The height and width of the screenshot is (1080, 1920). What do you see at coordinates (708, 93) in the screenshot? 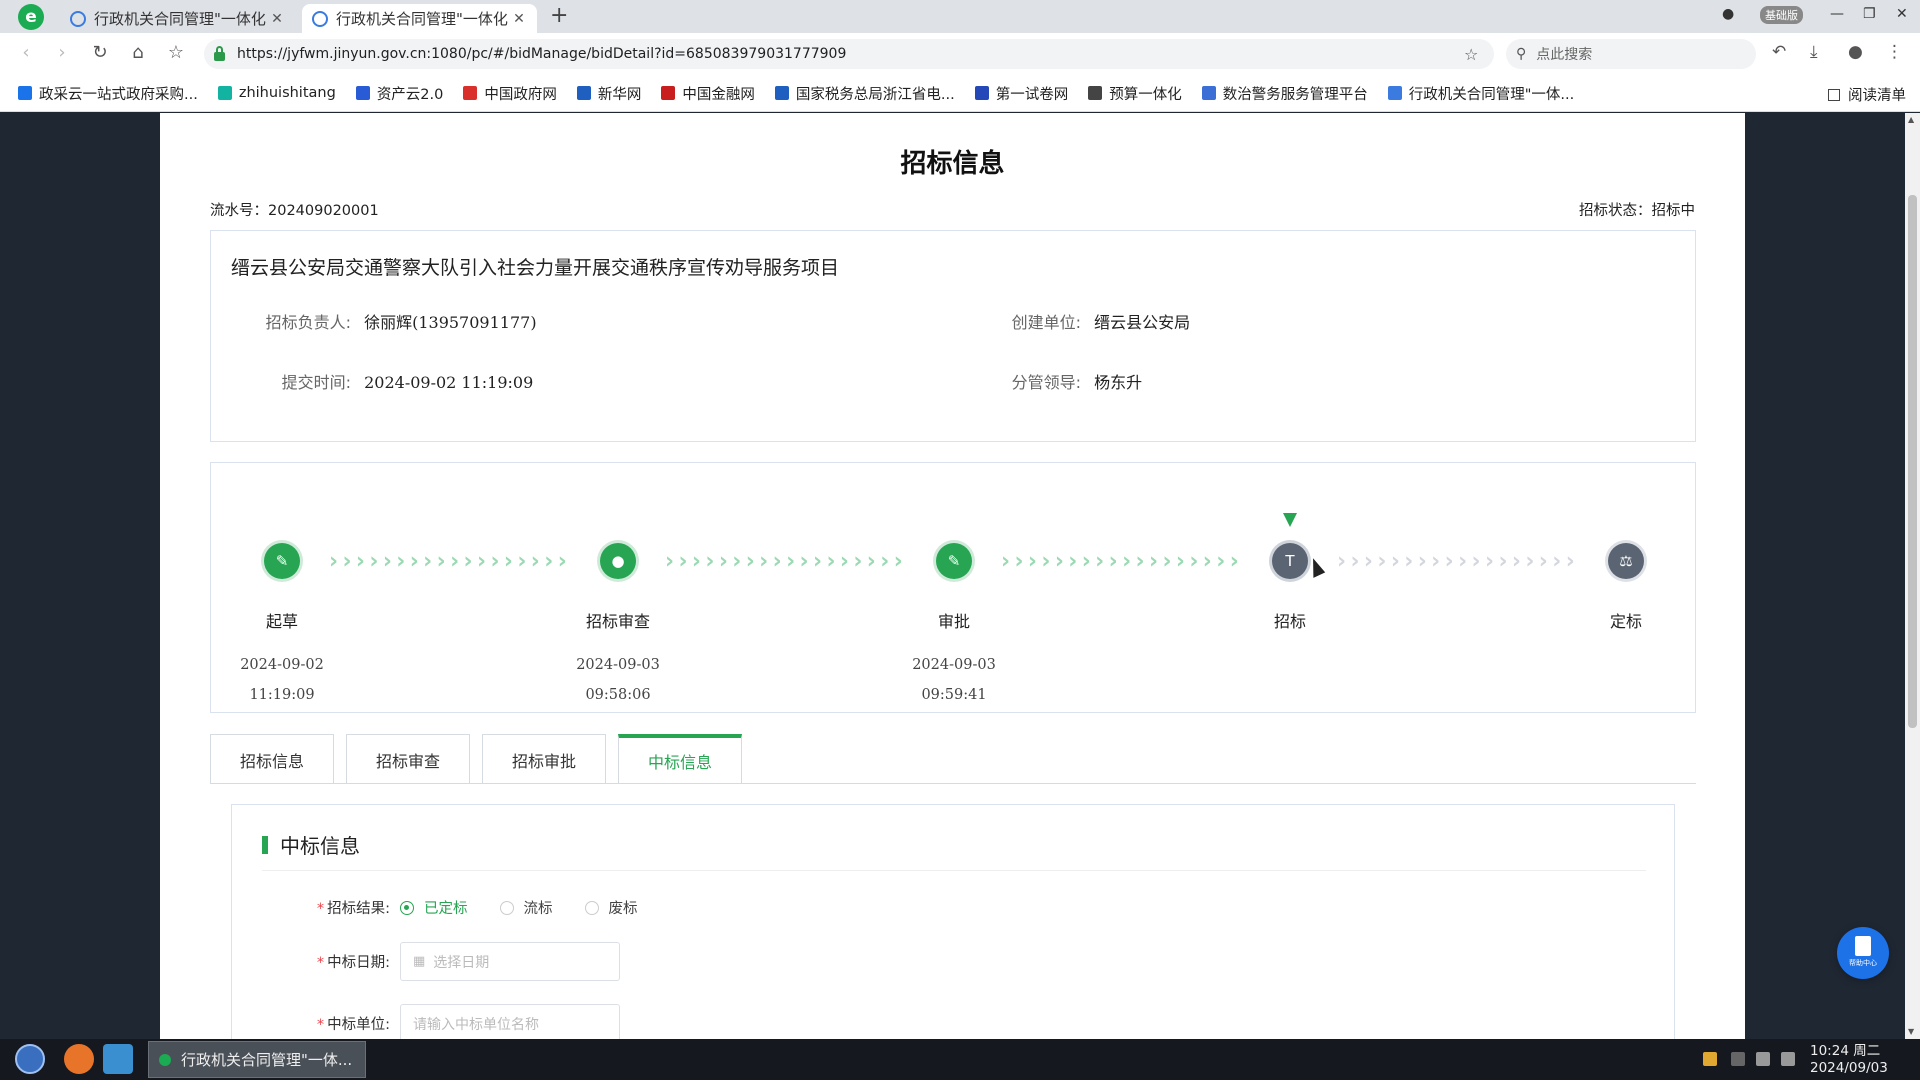
I see `bookmark-item: 中国金融网` at bounding box center [708, 93].